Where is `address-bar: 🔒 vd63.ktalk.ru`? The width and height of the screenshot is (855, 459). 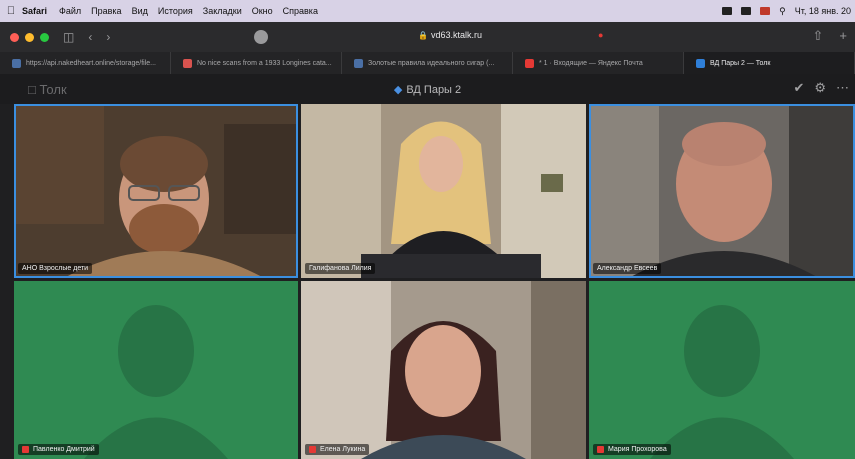
address-bar: 🔒 vd63.ktalk.ru is located at coordinates (450, 37).